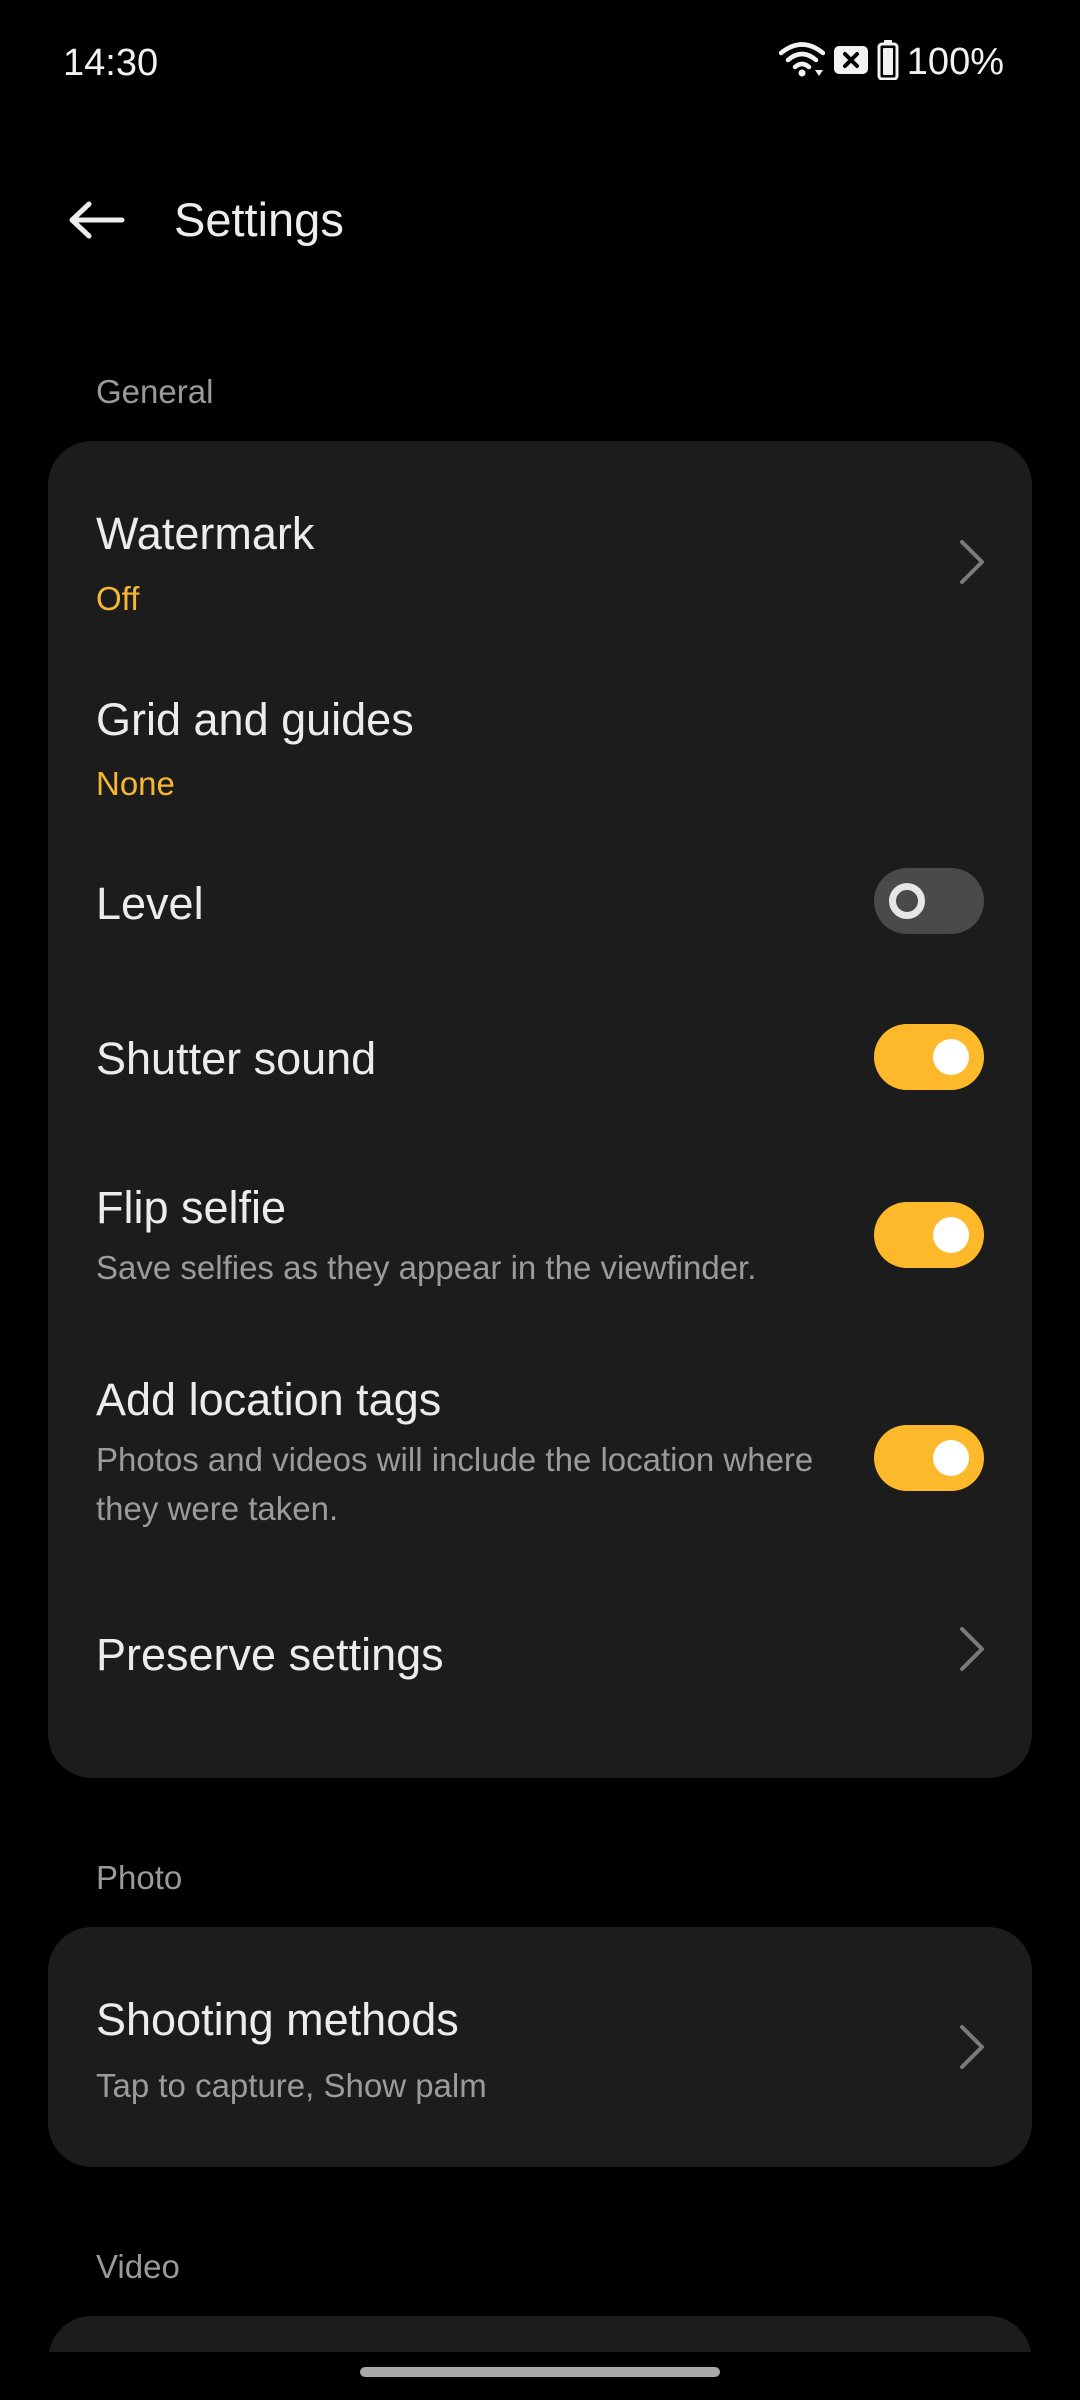 This screenshot has height=2400, width=1080. Describe the element at coordinates (205, 533) in the screenshot. I see `watermark-title: Watermark` at that location.